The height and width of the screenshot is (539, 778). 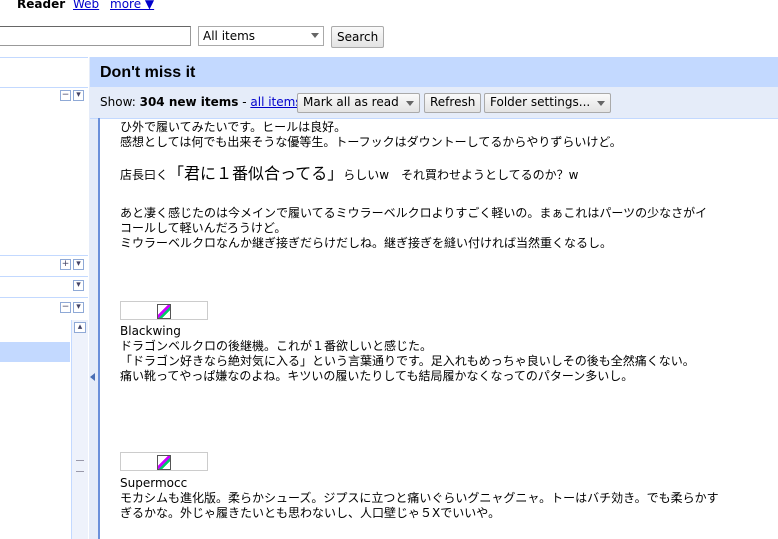 I want to click on show-filter: Show: 304 new items - all items, so click(x=201, y=102).